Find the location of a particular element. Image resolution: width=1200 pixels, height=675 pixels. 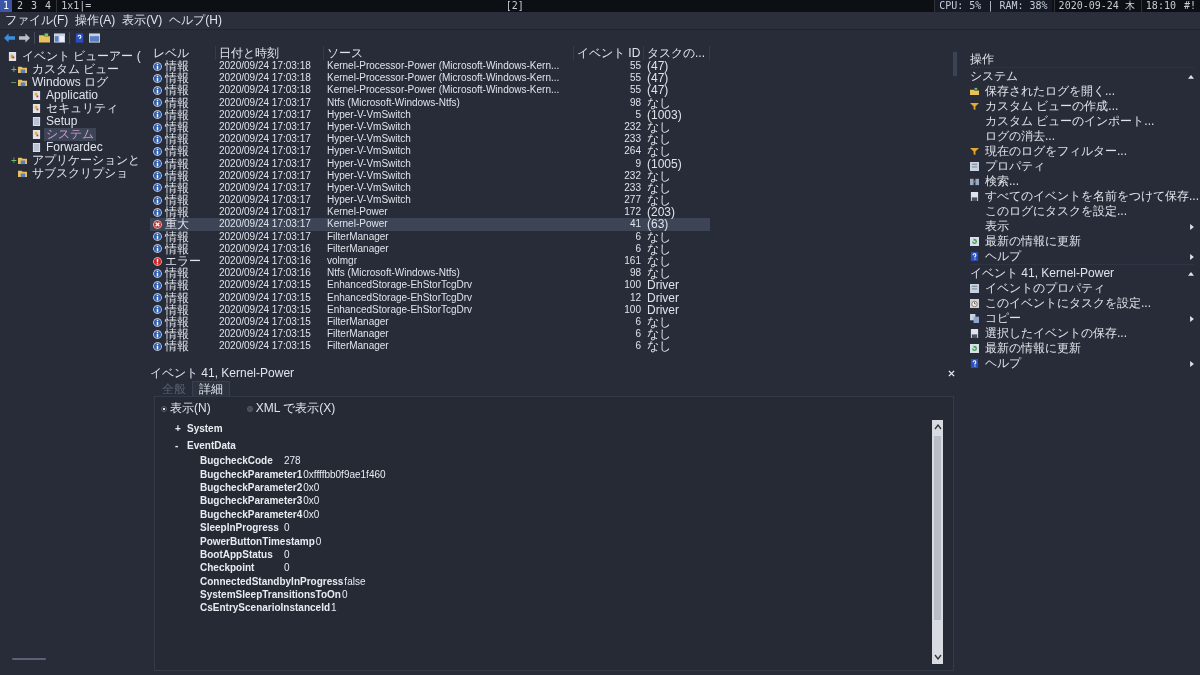

event-row: 情報 2020/09/24 17:03:16 Ntfs (Microsoft-Windows-Ntfs) 98 なし is located at coordinates (430, 273).